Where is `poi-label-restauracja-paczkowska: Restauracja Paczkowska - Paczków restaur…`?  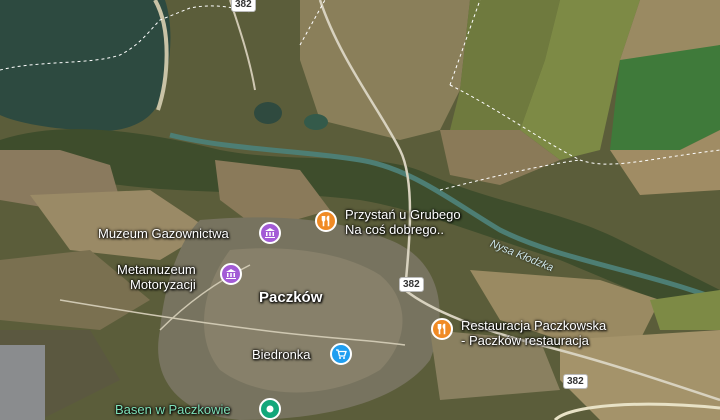
poi-label-restauracja-paczkowska: Restauracja Paczkowska - Paczków restaur… is located at coordinates (533, 333).